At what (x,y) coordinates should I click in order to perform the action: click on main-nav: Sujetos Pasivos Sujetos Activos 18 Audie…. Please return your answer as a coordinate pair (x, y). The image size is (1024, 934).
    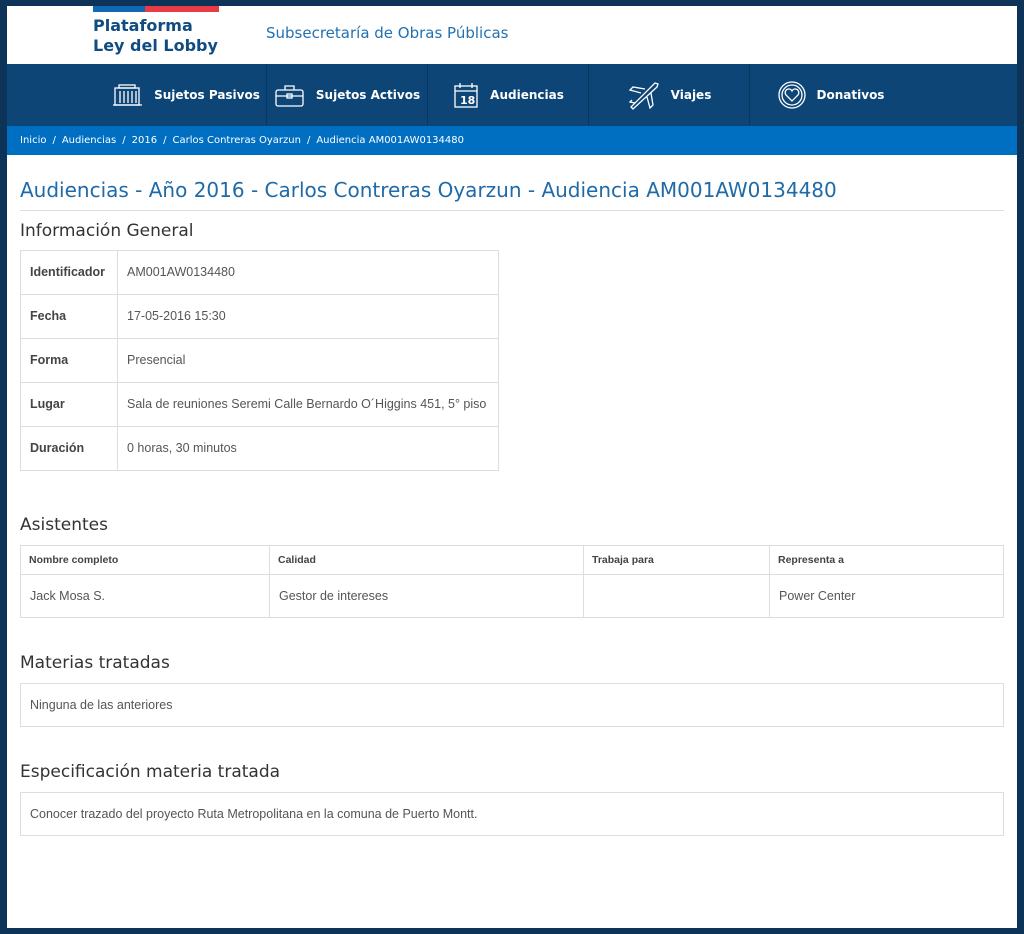
    Looking at the image, I should click on (512, 95).